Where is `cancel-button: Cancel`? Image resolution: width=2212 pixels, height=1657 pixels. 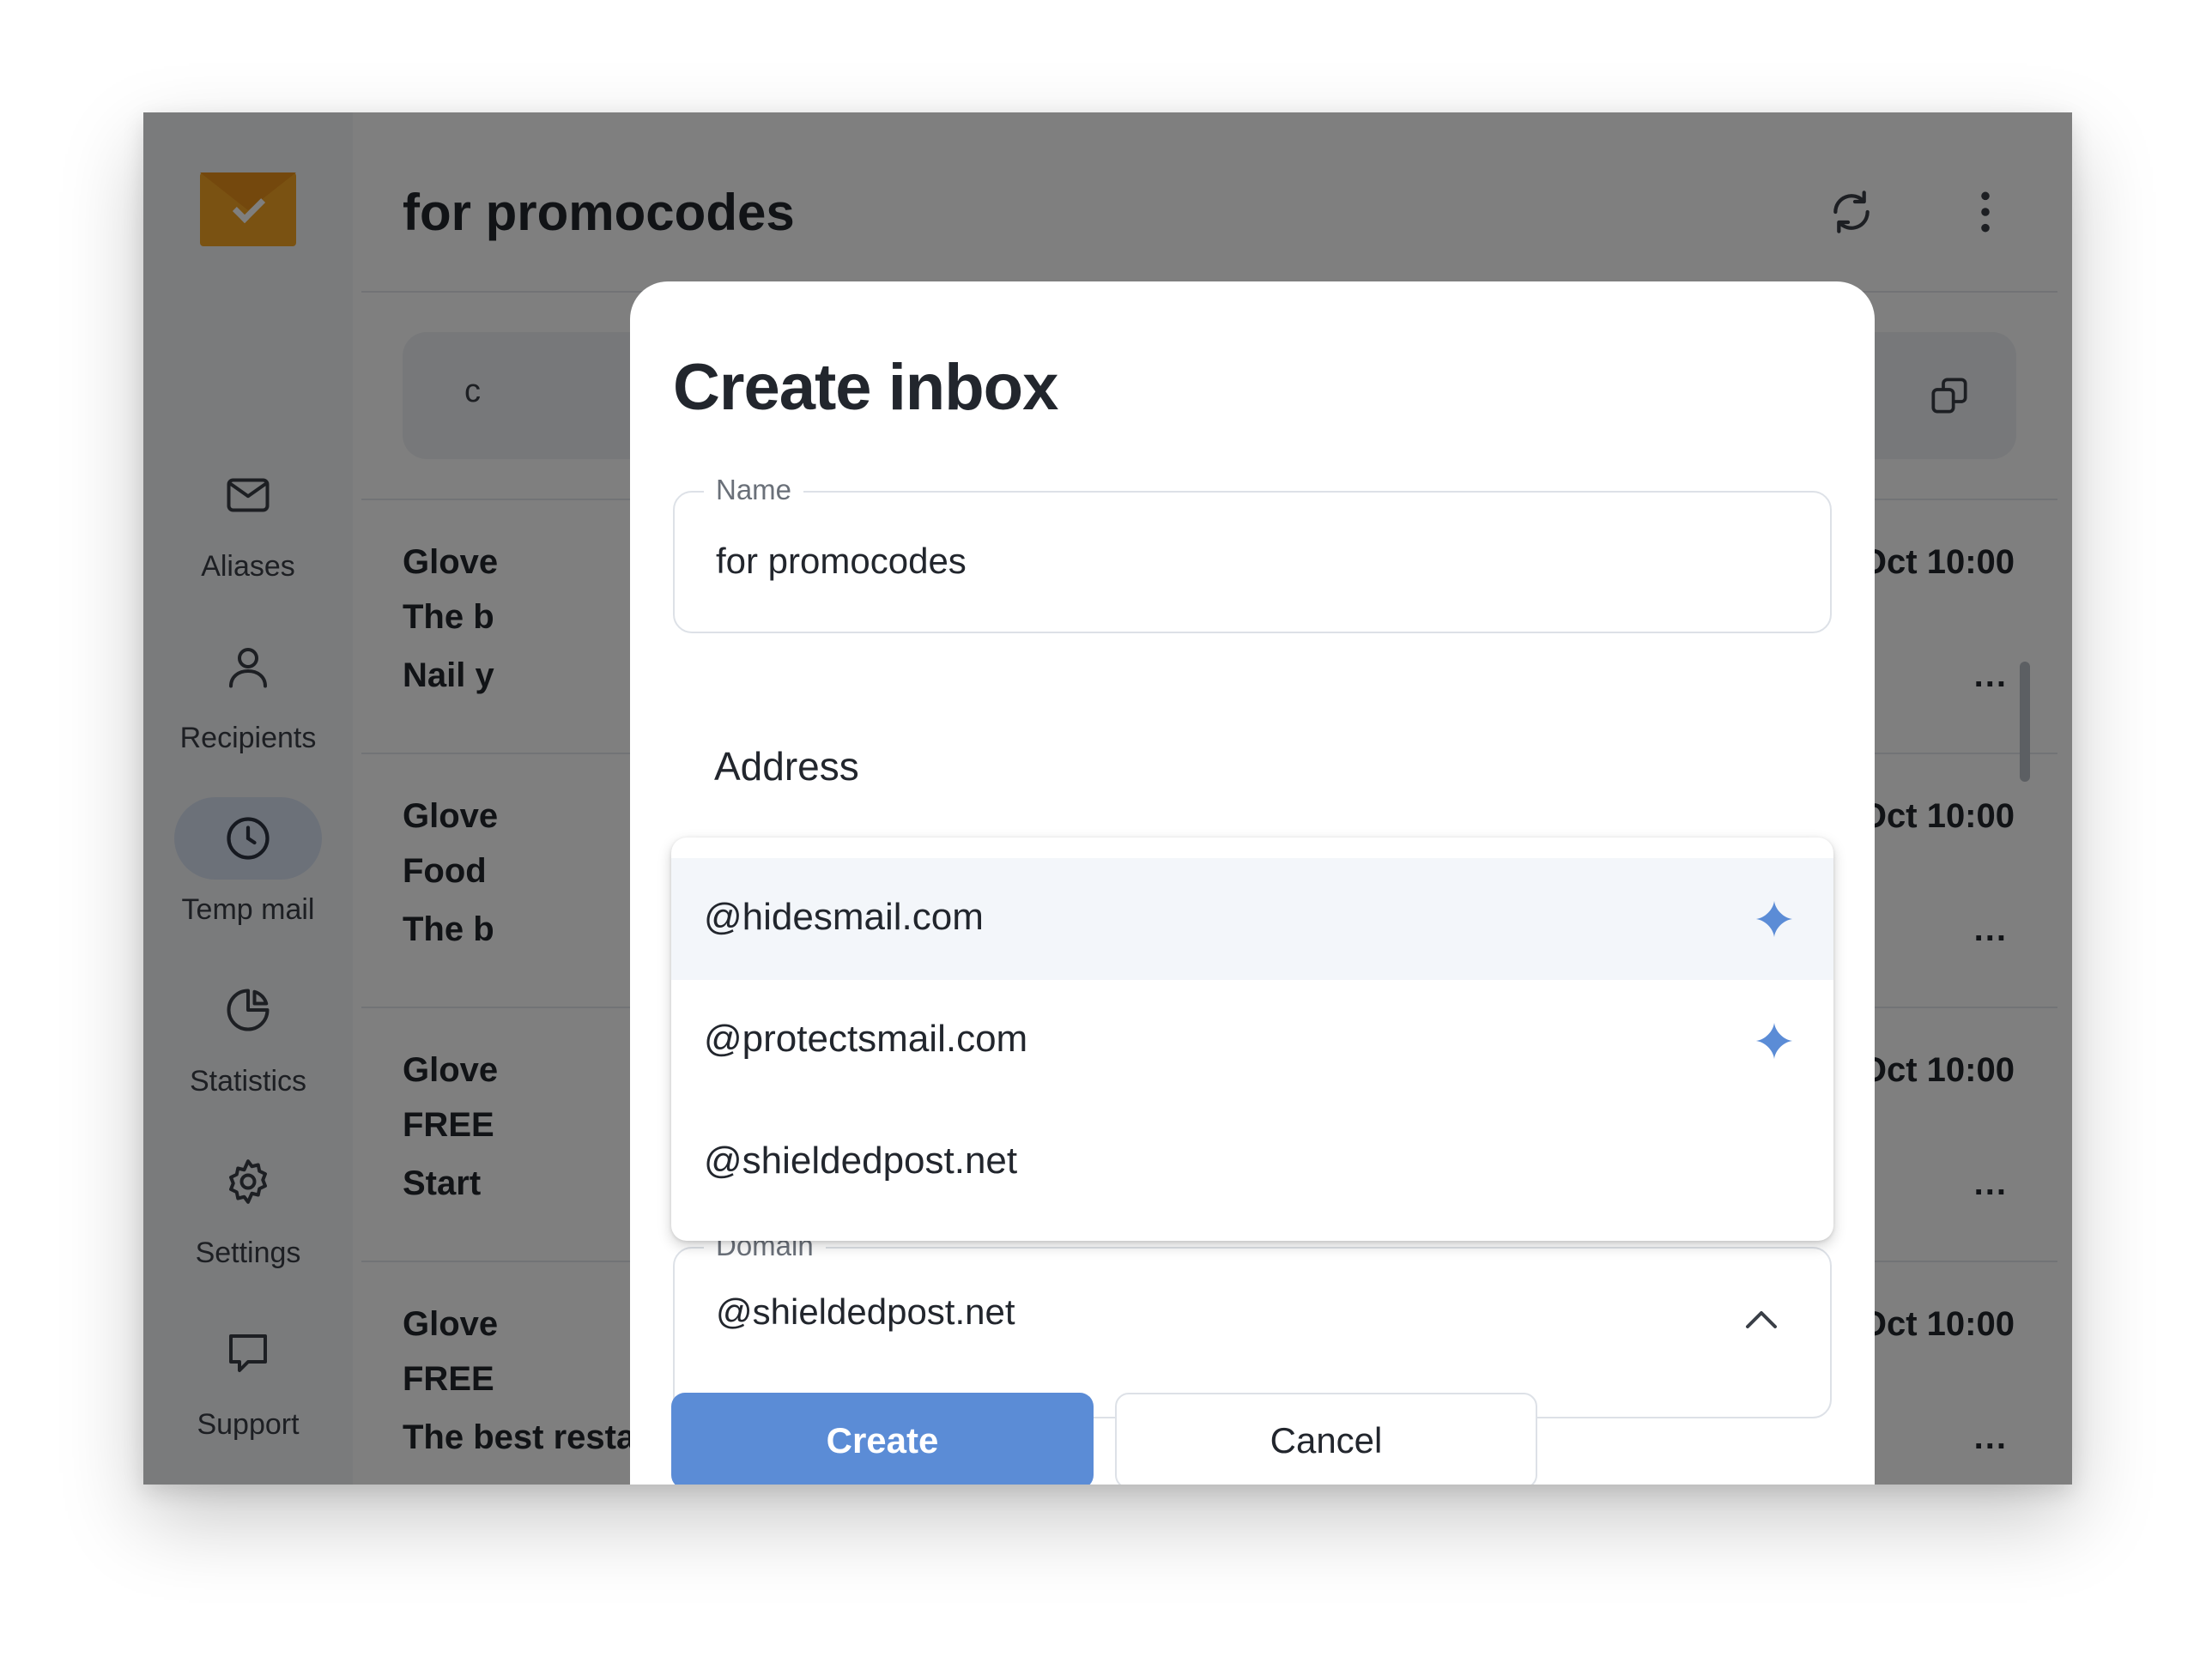
cancel-button: Cancel is located at coordinates (1326, 1439).